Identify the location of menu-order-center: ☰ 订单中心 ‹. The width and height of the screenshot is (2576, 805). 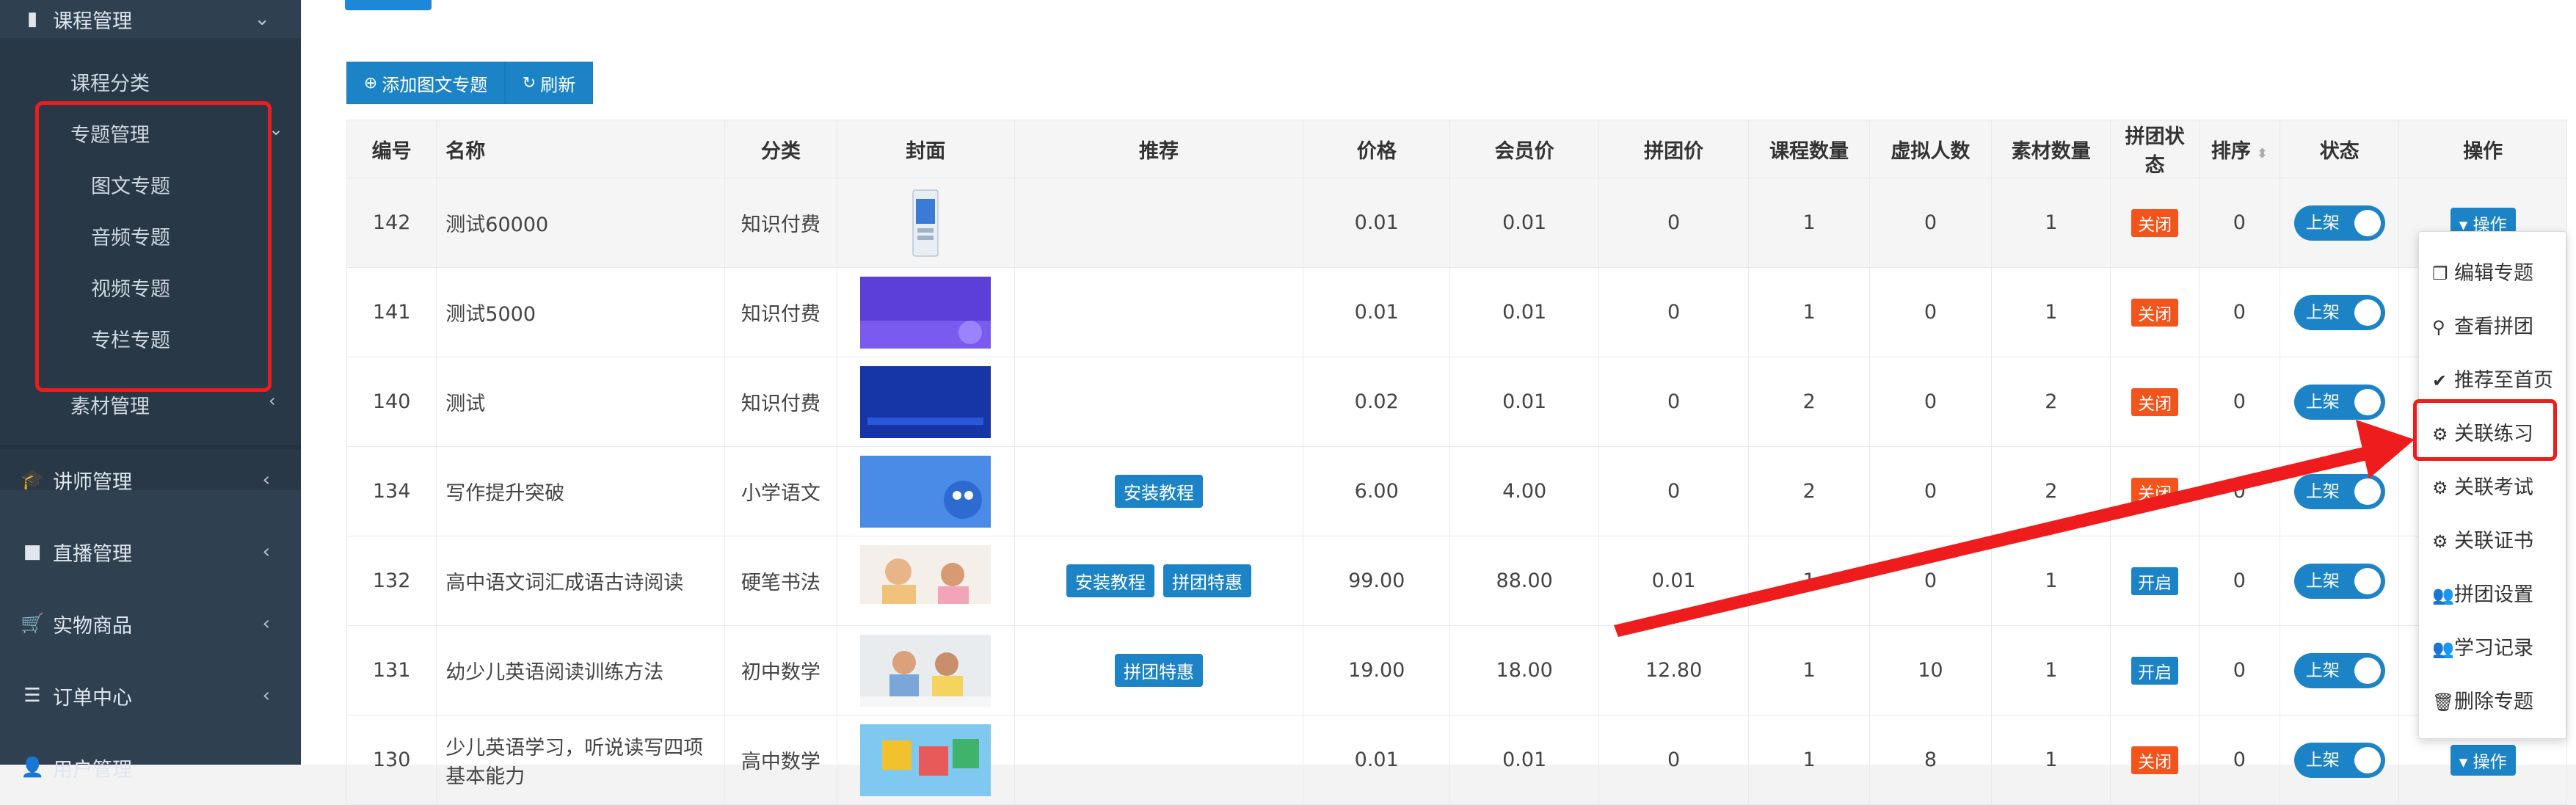
(150, 696).